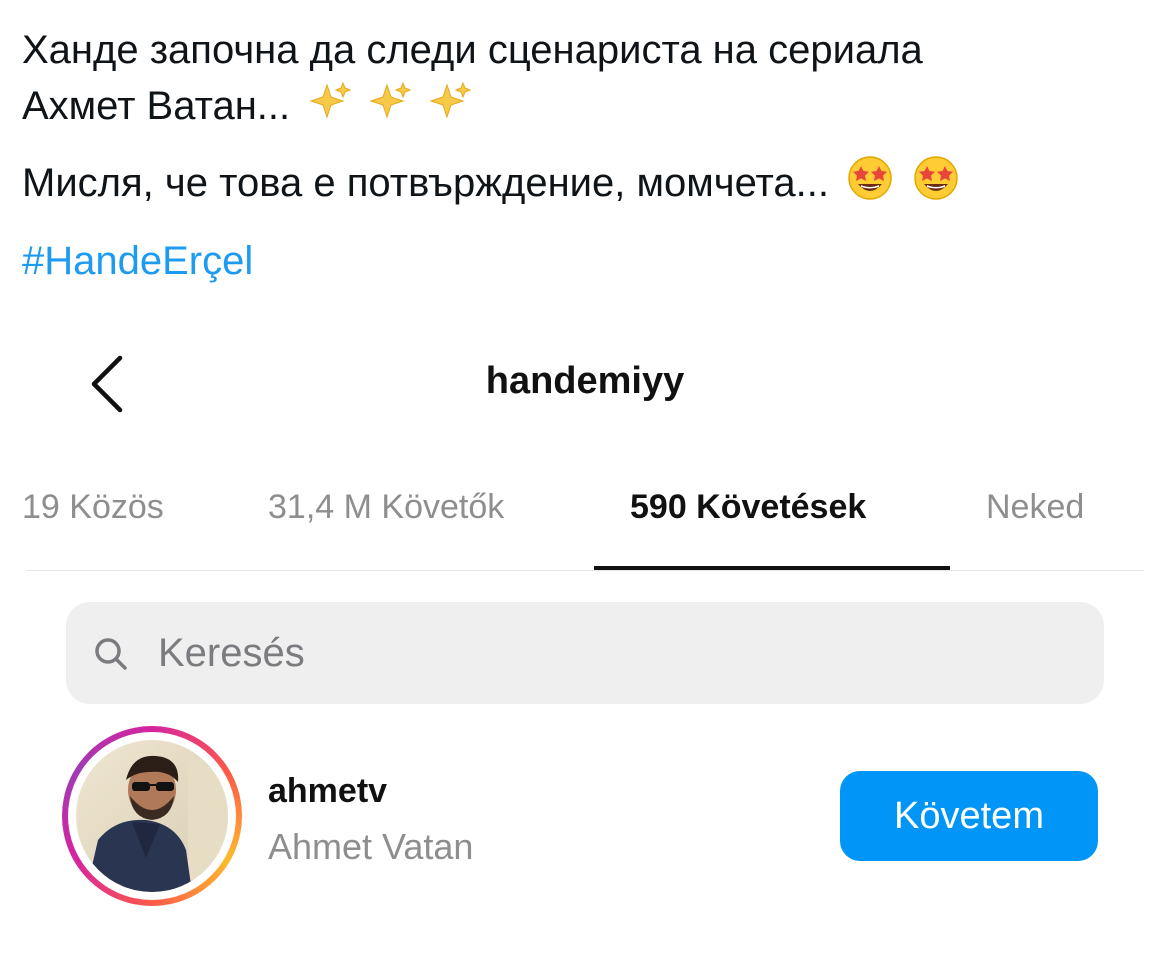 The image size is (1170, 961). Describe the element at coordinates (585, 570) in the screenshot. I see `tabs-divider` at that location.